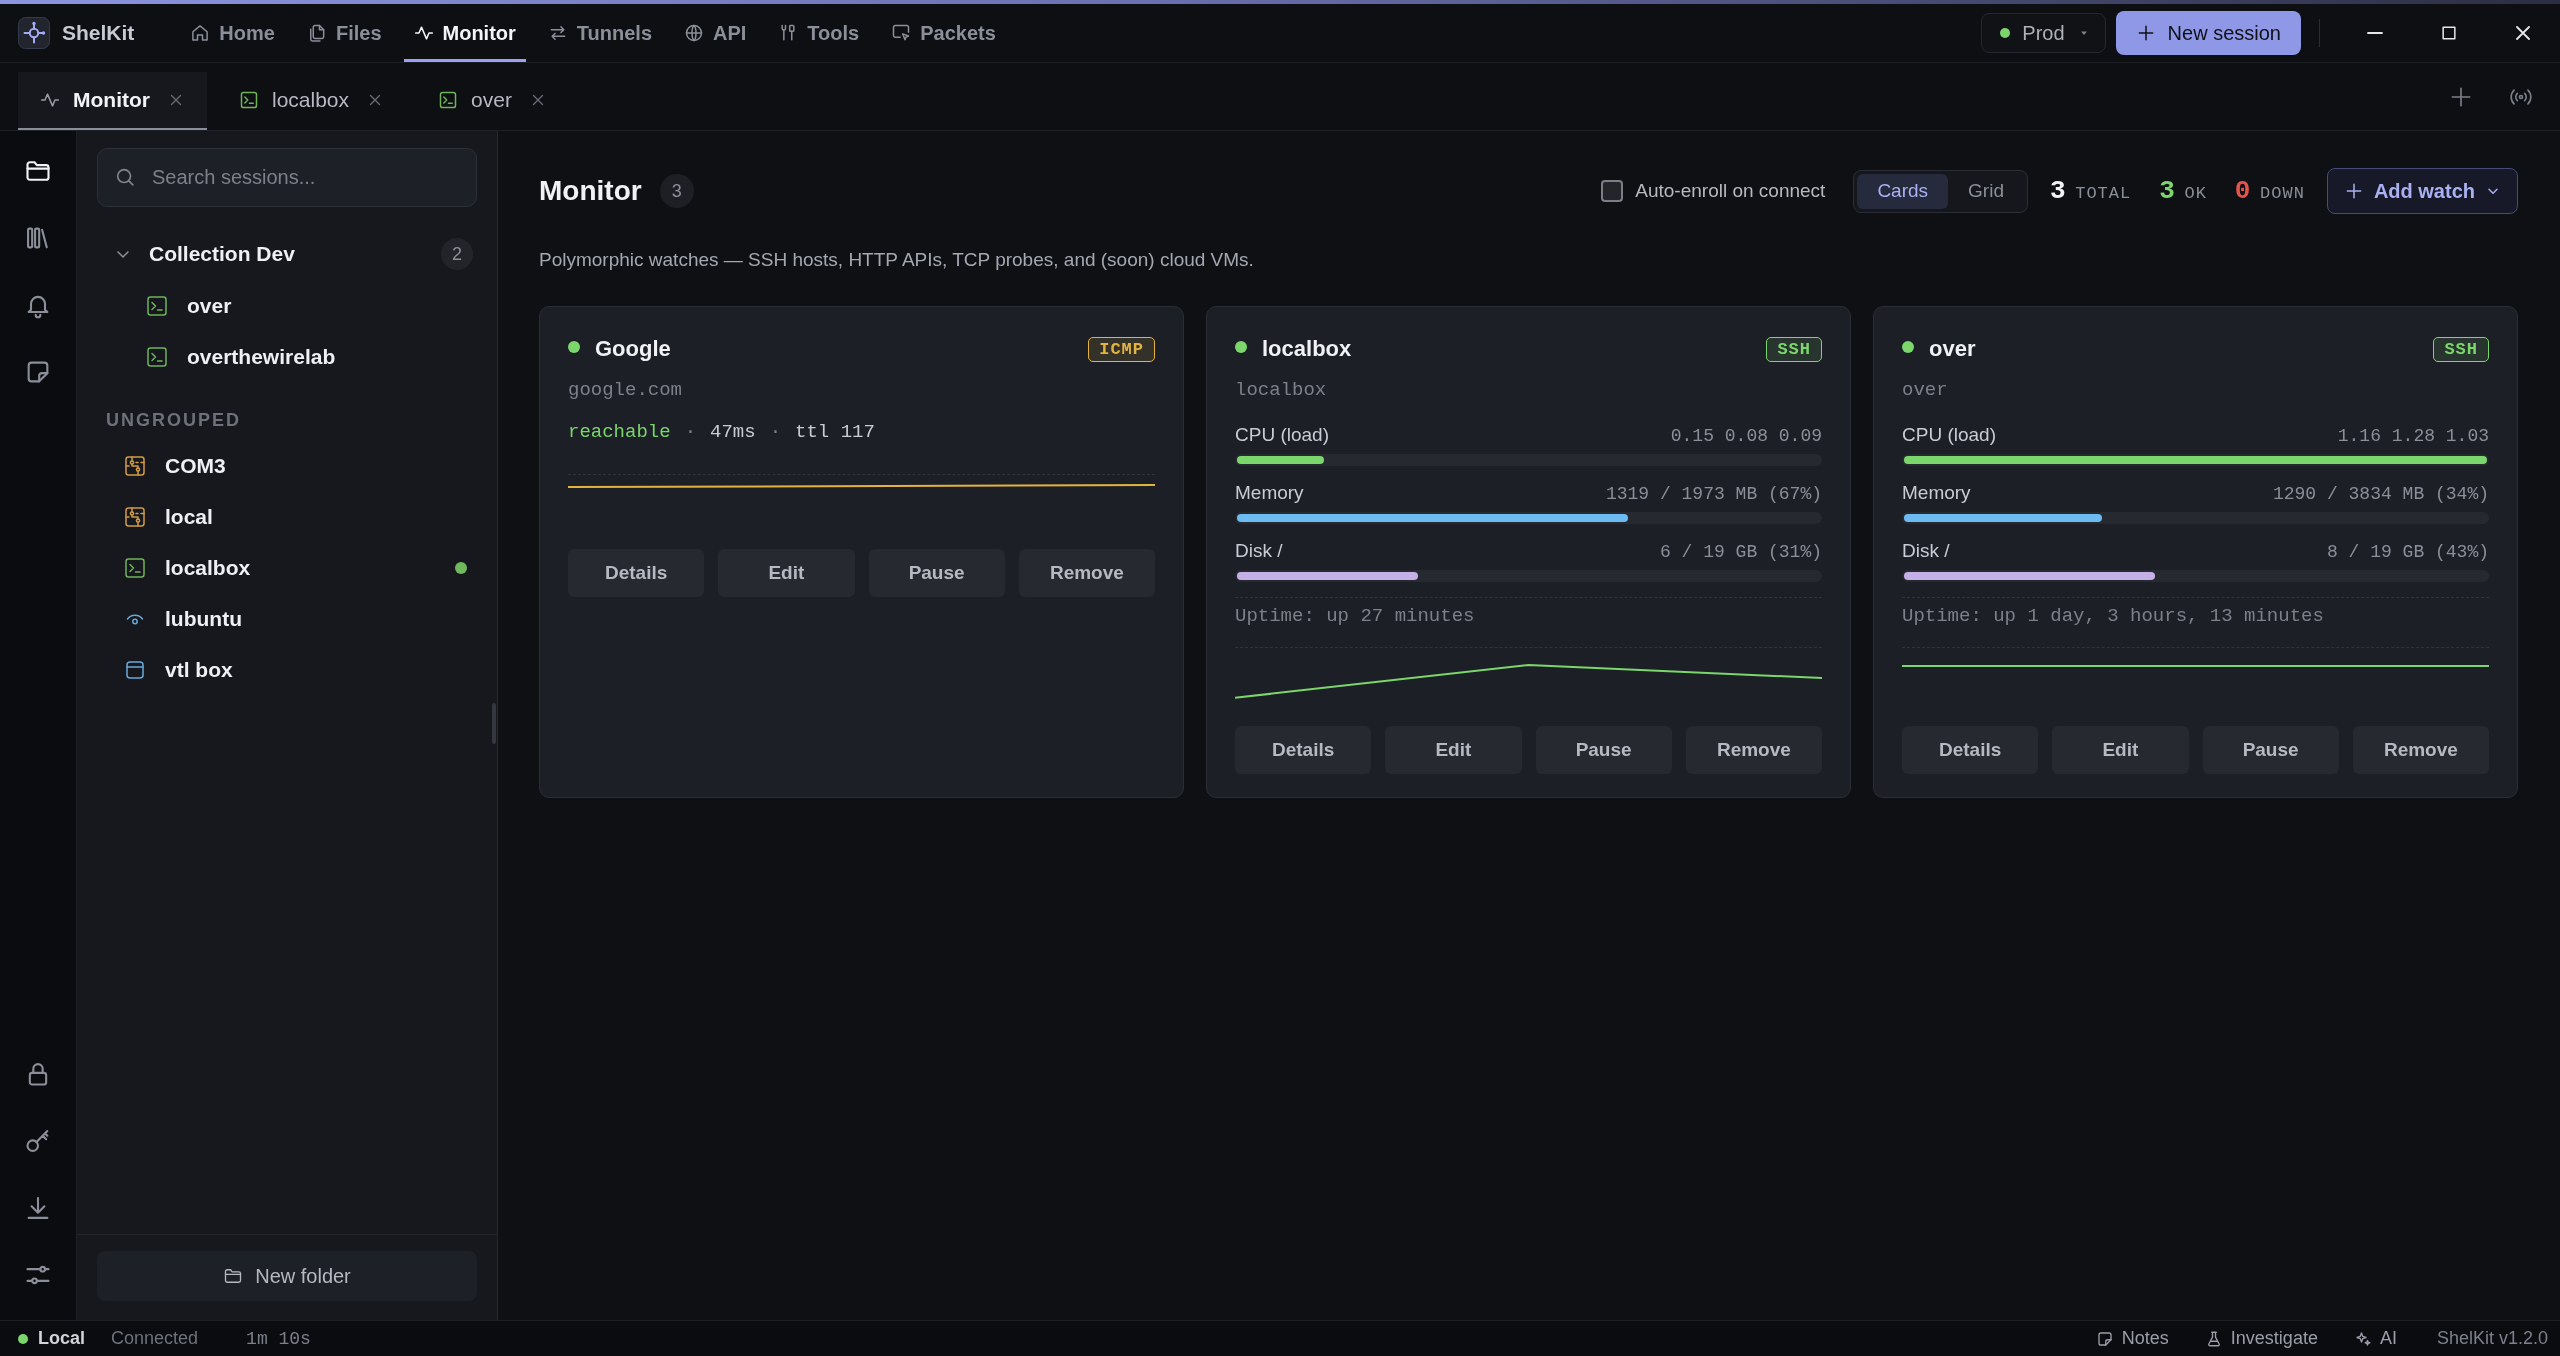  Describe the element at coordinates (233, 1276) in the screenshot. I see `folder-icon` at that location.